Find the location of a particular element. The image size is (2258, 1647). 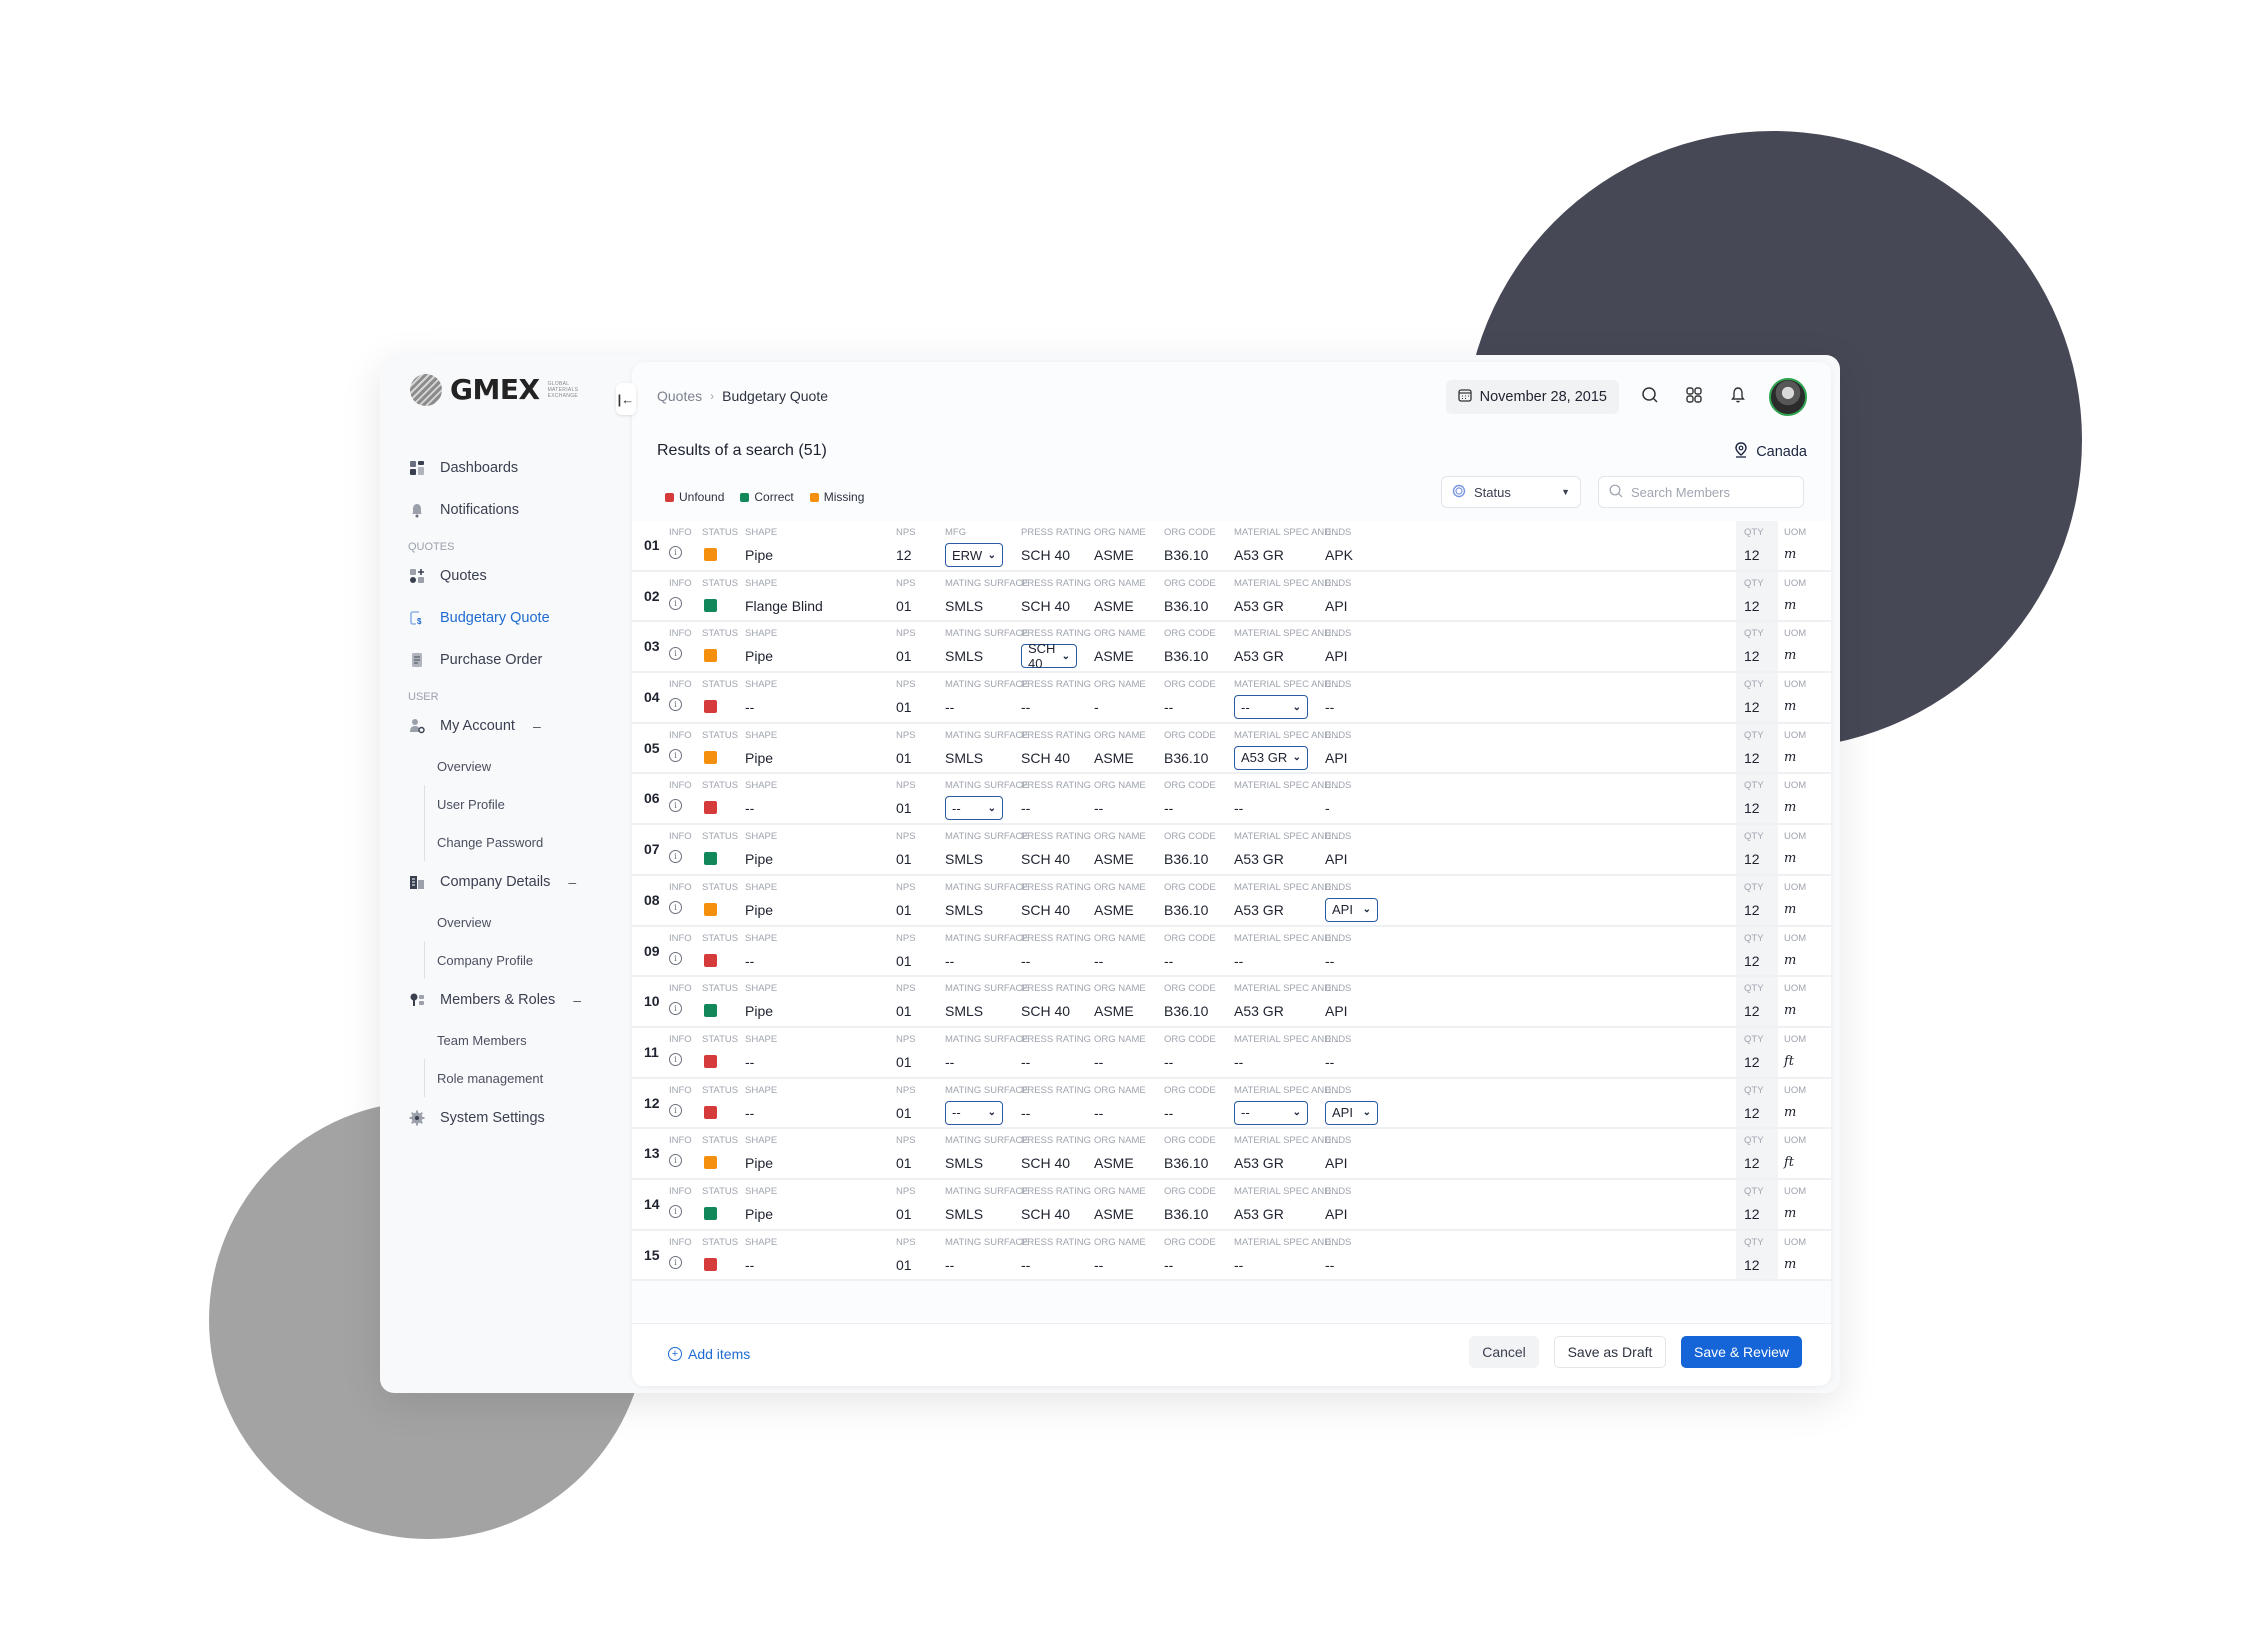

cell-nps: NPS 01 is located at coordinates (906, 596).